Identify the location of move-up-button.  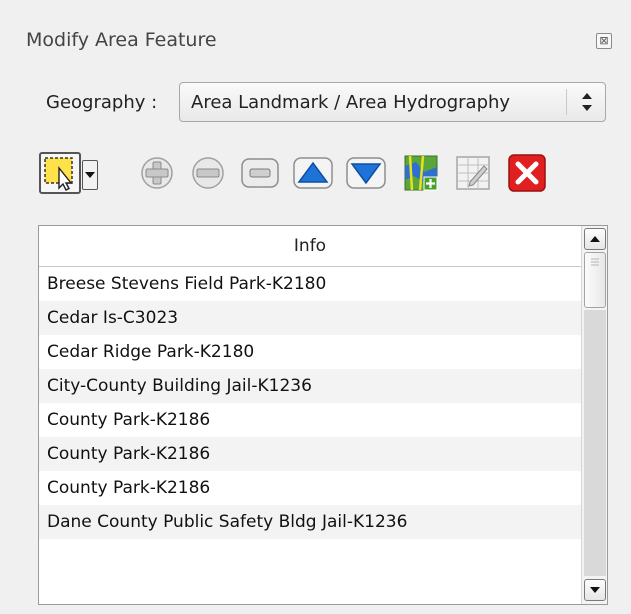
(313, 173).